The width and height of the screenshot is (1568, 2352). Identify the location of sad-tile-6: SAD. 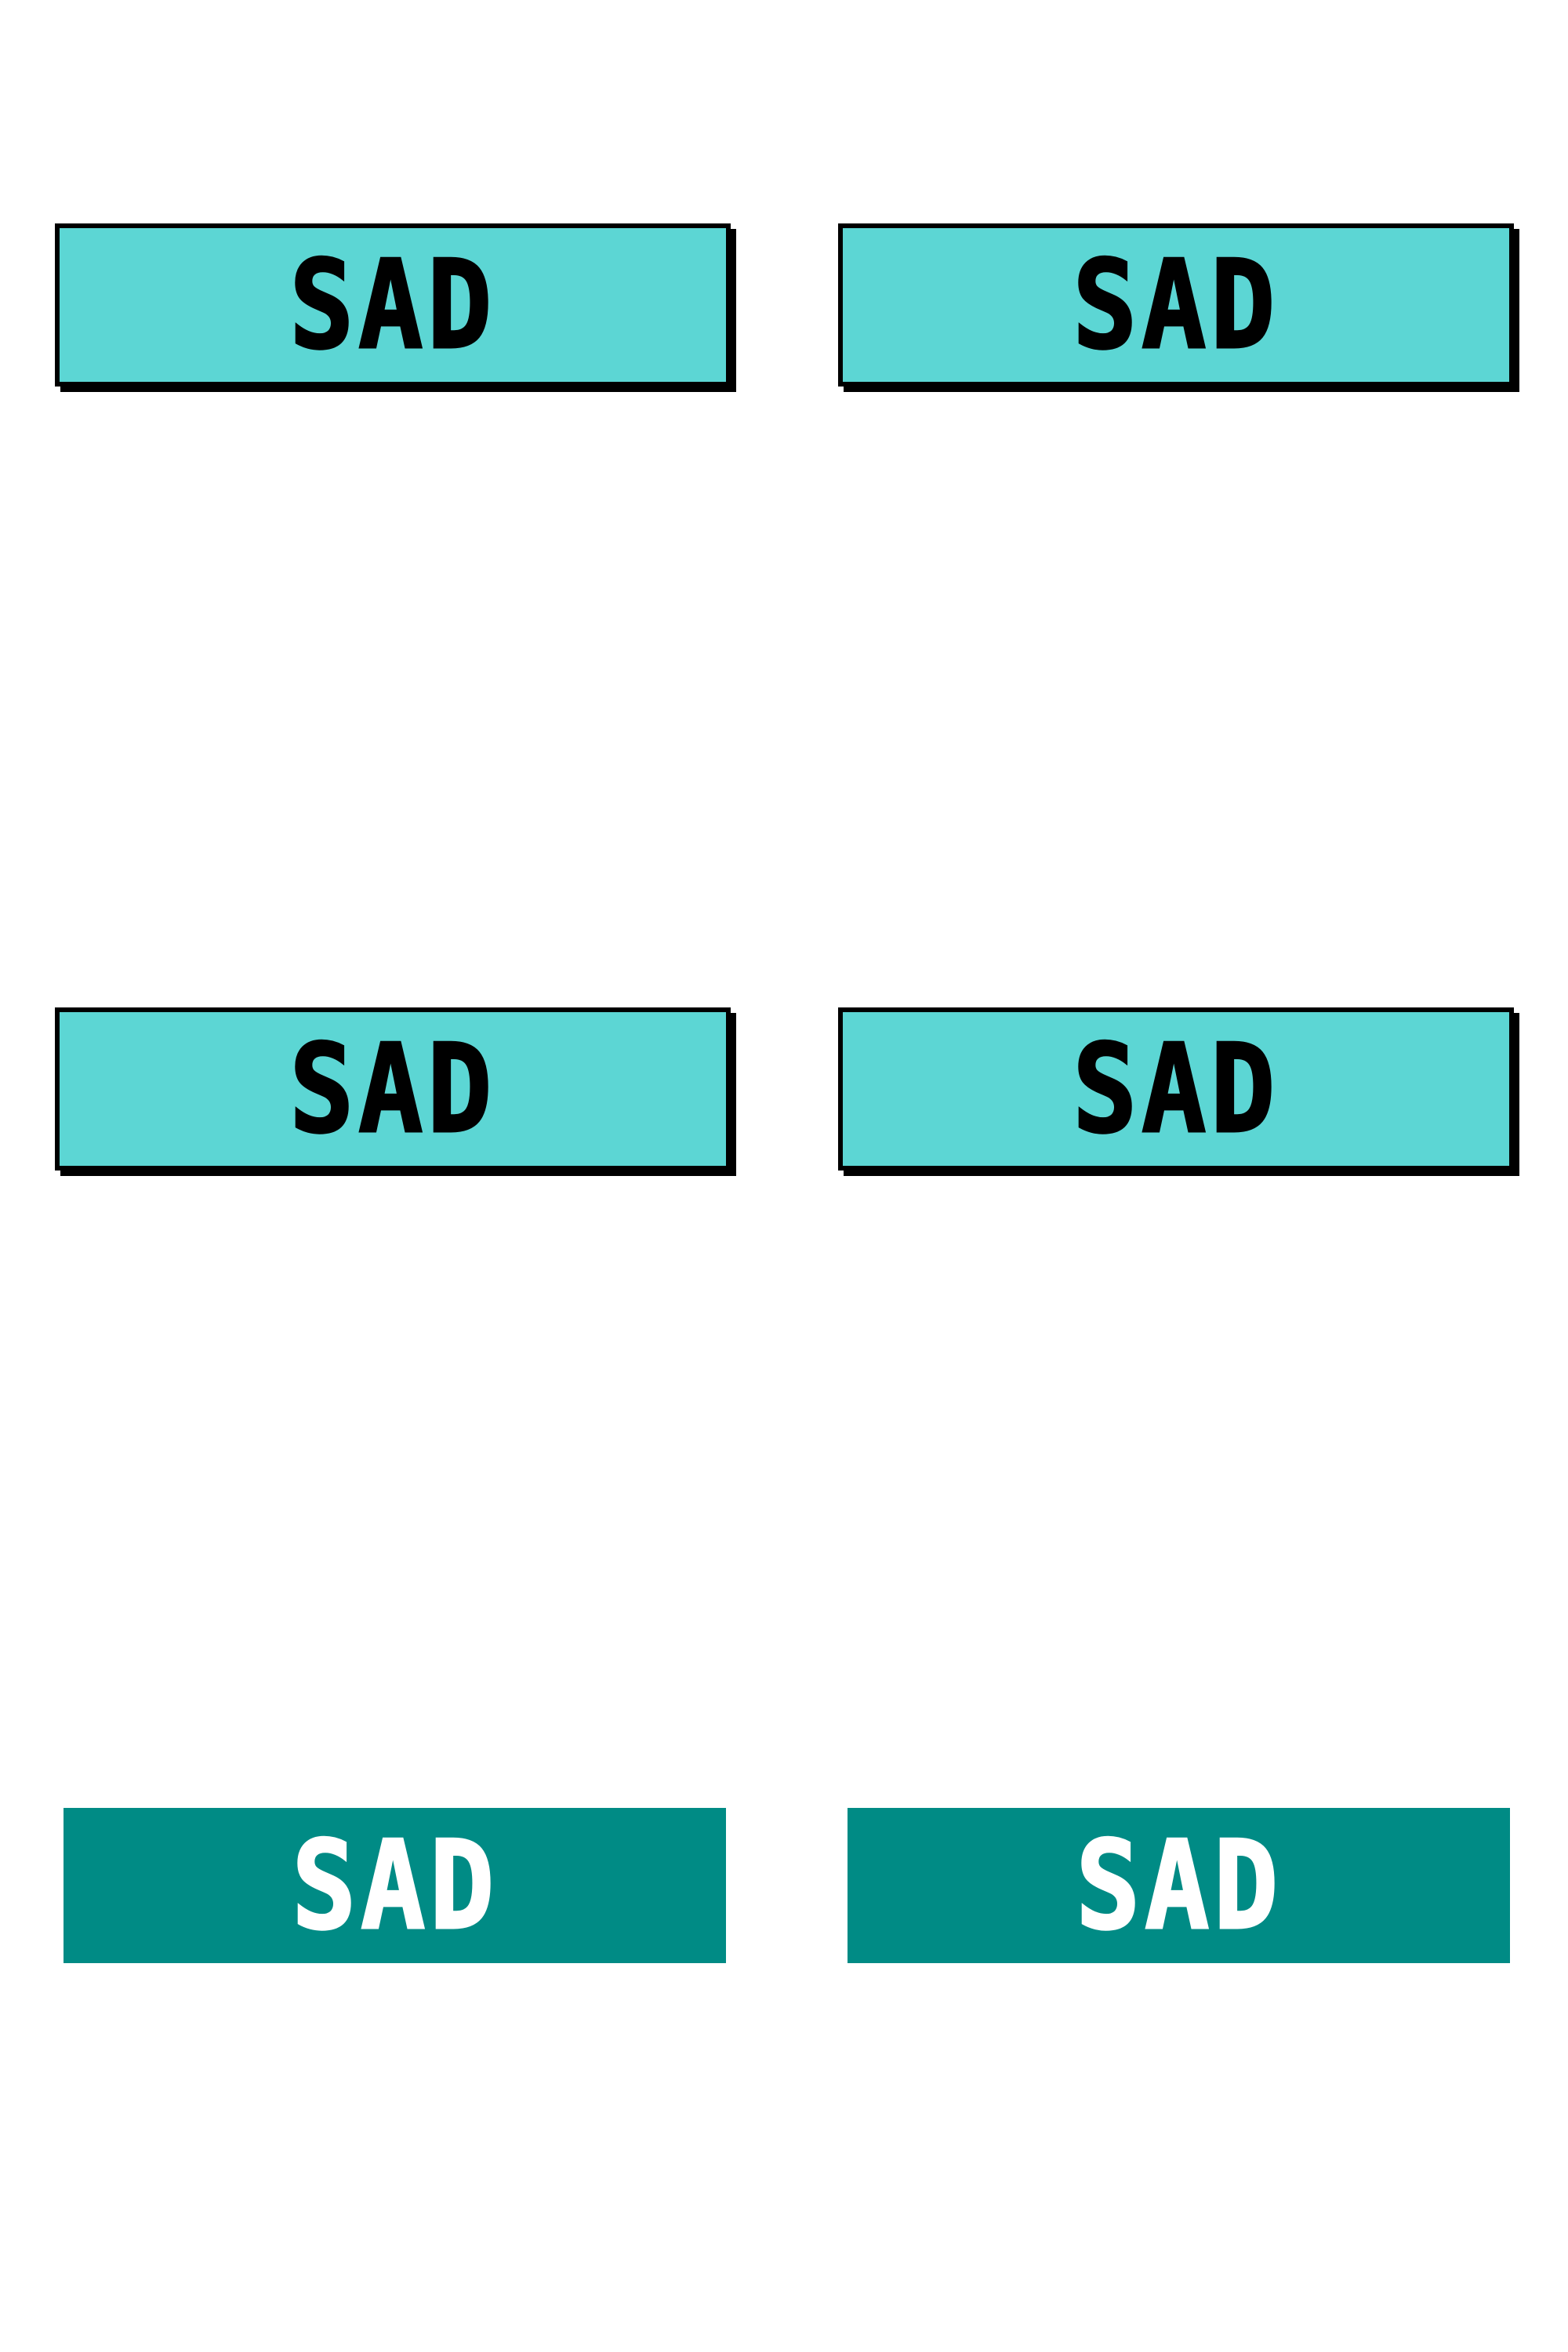
(1179, 1885).